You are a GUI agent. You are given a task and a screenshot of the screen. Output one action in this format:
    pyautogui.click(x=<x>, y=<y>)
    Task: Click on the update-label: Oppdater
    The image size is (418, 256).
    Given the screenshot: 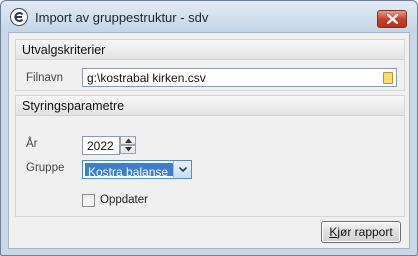 What is the action you would take?
    pyautogui.click(x=124, y=200)
    